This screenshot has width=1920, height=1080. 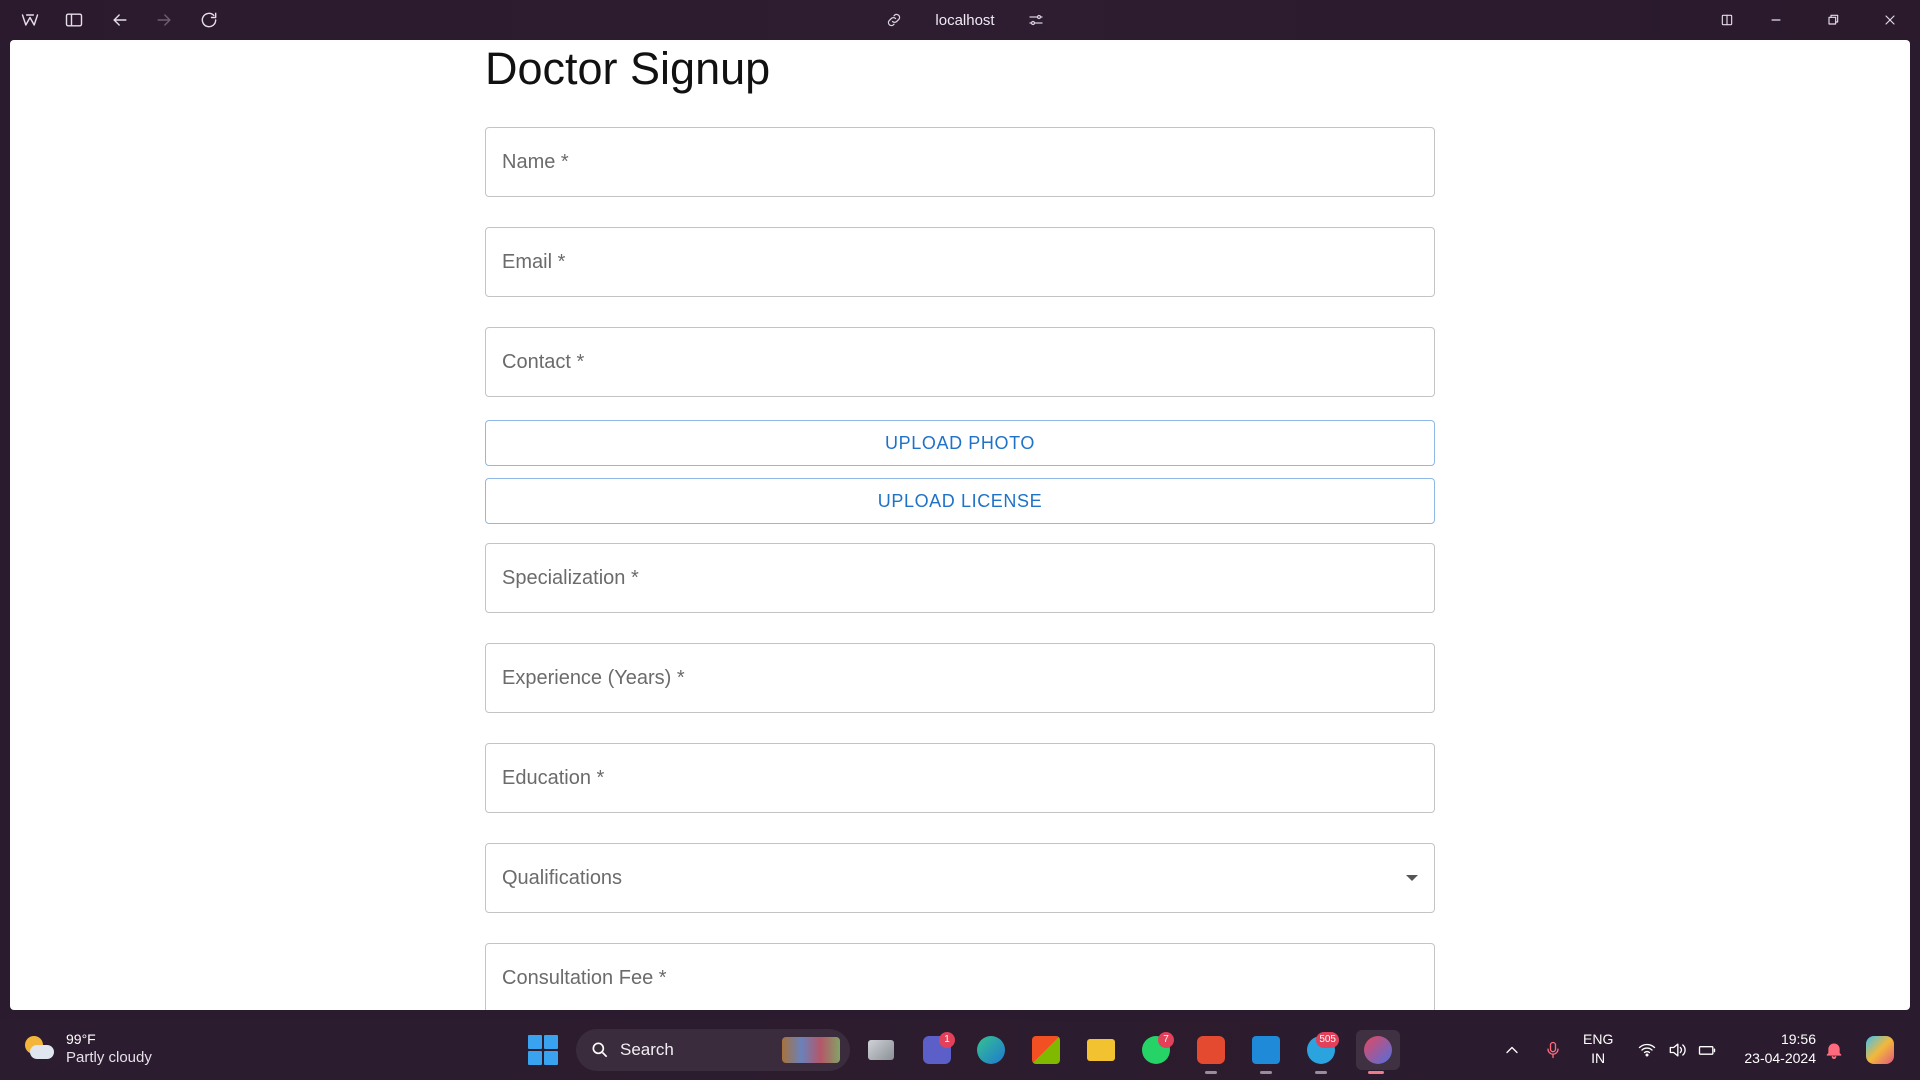 I want to click on teams-icon: 1, so click(x=937, y=1050).